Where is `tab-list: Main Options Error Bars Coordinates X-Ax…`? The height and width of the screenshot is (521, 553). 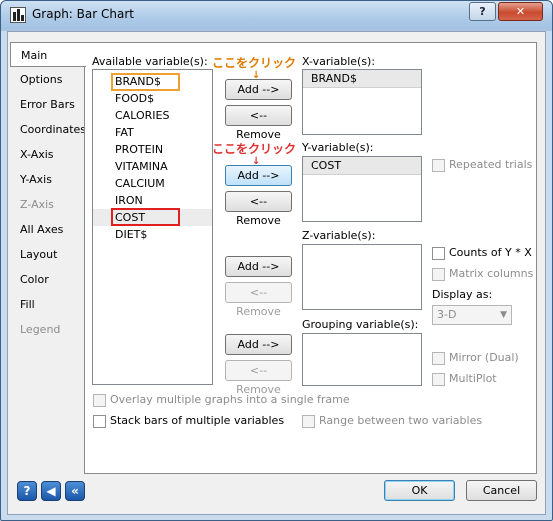 tab-list: Main Options Error Bars Coordinates X-Ax… is located at coordinates (48, 192).